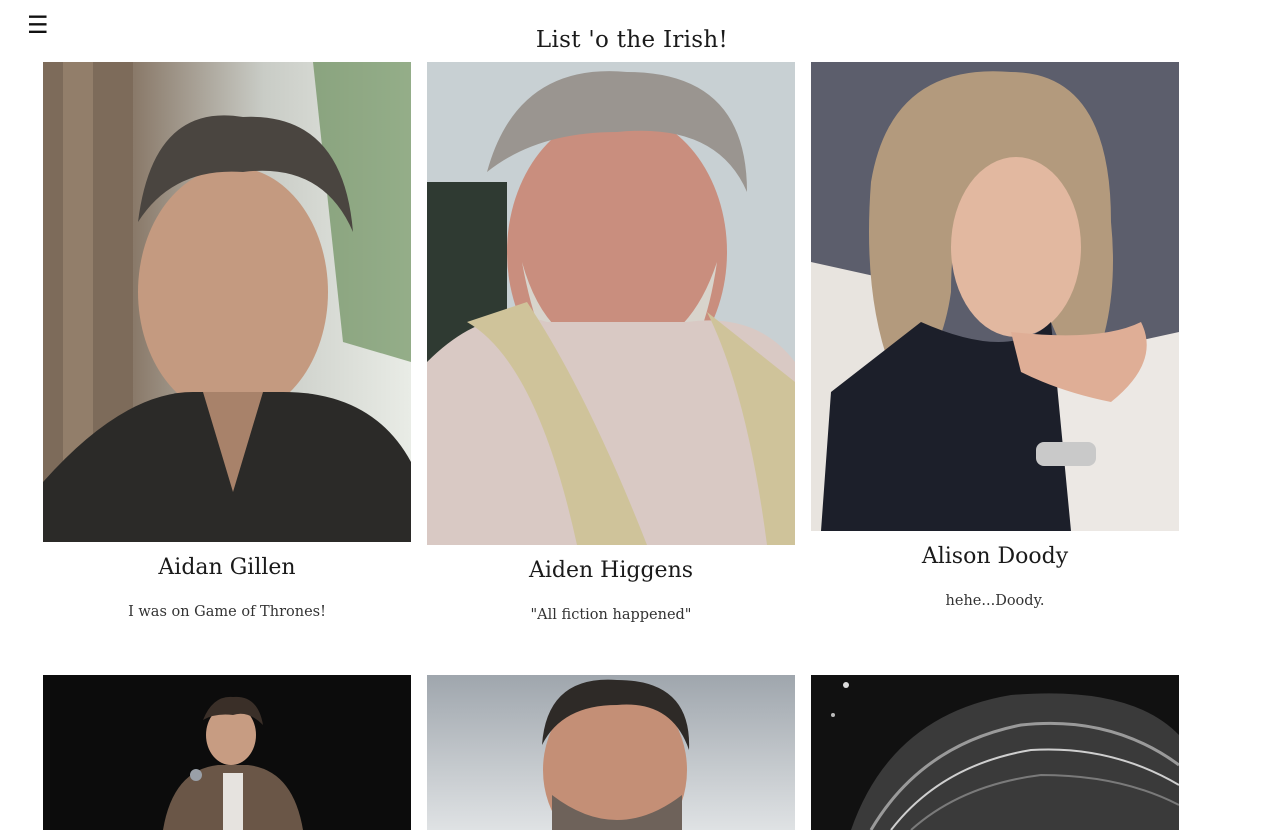  I want to click on celebrity-quote: I was on Game of Thrones!, so click(227, 612).